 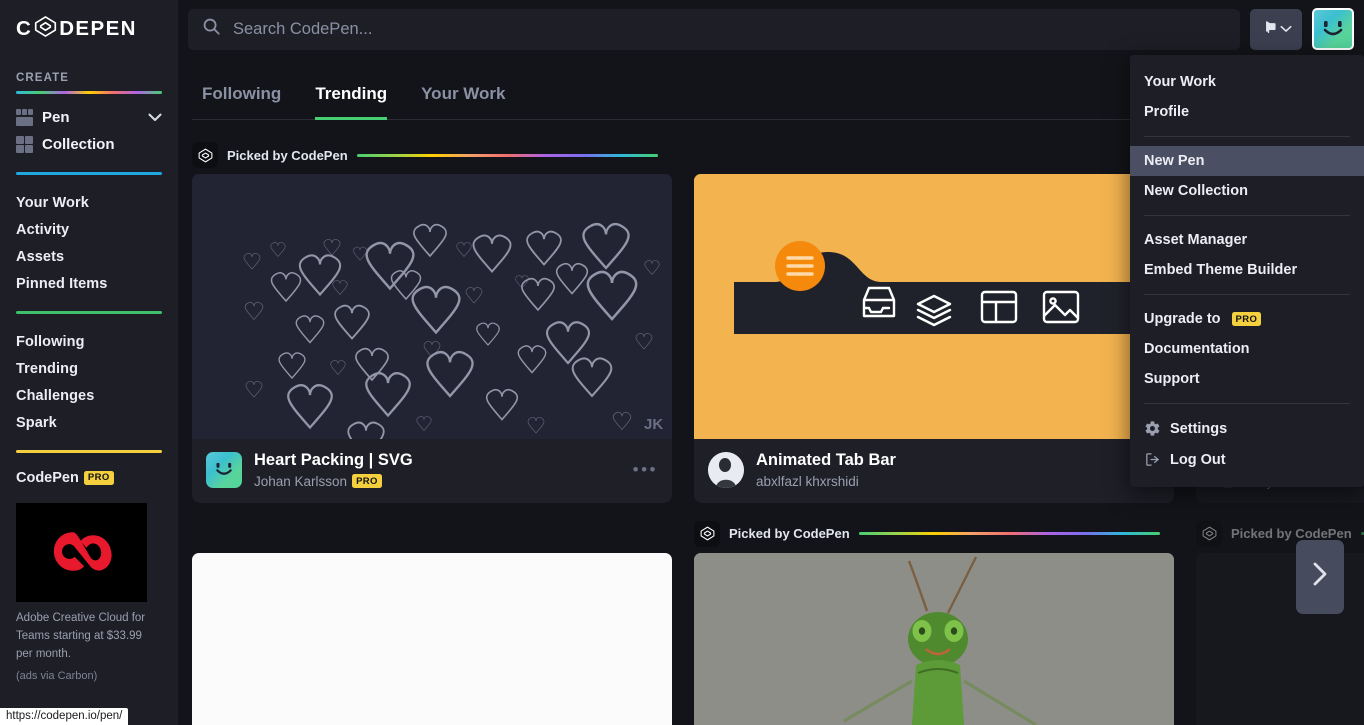 I want to click on sidebar-item-pinned-items: Pinned Items, so click(x=89, y=283).